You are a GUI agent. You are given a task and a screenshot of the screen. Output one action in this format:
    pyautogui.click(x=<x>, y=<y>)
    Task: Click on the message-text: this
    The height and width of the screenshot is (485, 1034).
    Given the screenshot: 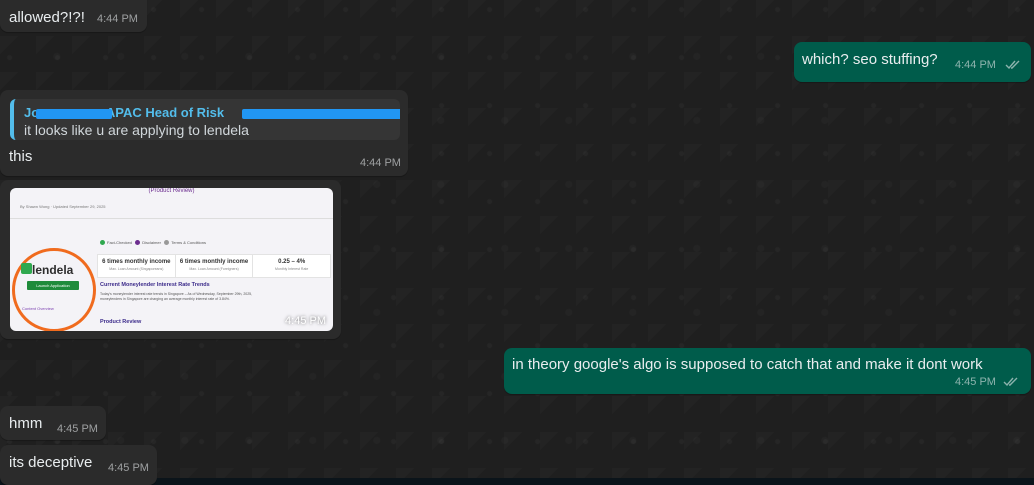 What is the action you would take?
    pyautogui.click(x=21, y=156)
    